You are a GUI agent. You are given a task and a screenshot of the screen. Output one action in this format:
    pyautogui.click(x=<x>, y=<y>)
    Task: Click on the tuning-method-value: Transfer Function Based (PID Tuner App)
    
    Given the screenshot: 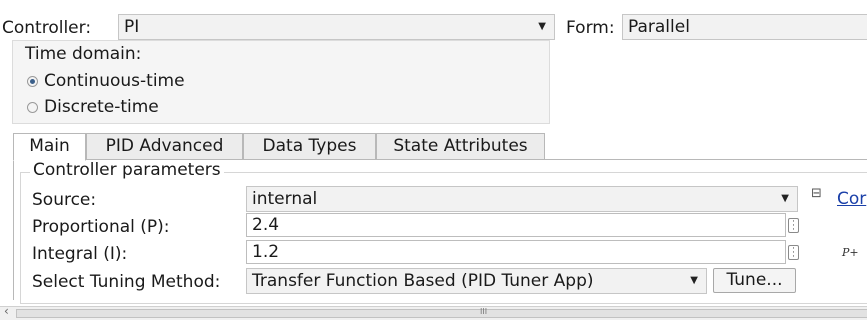 What is the action you would take?
    pyautogui.click(x=423, y=281)
    